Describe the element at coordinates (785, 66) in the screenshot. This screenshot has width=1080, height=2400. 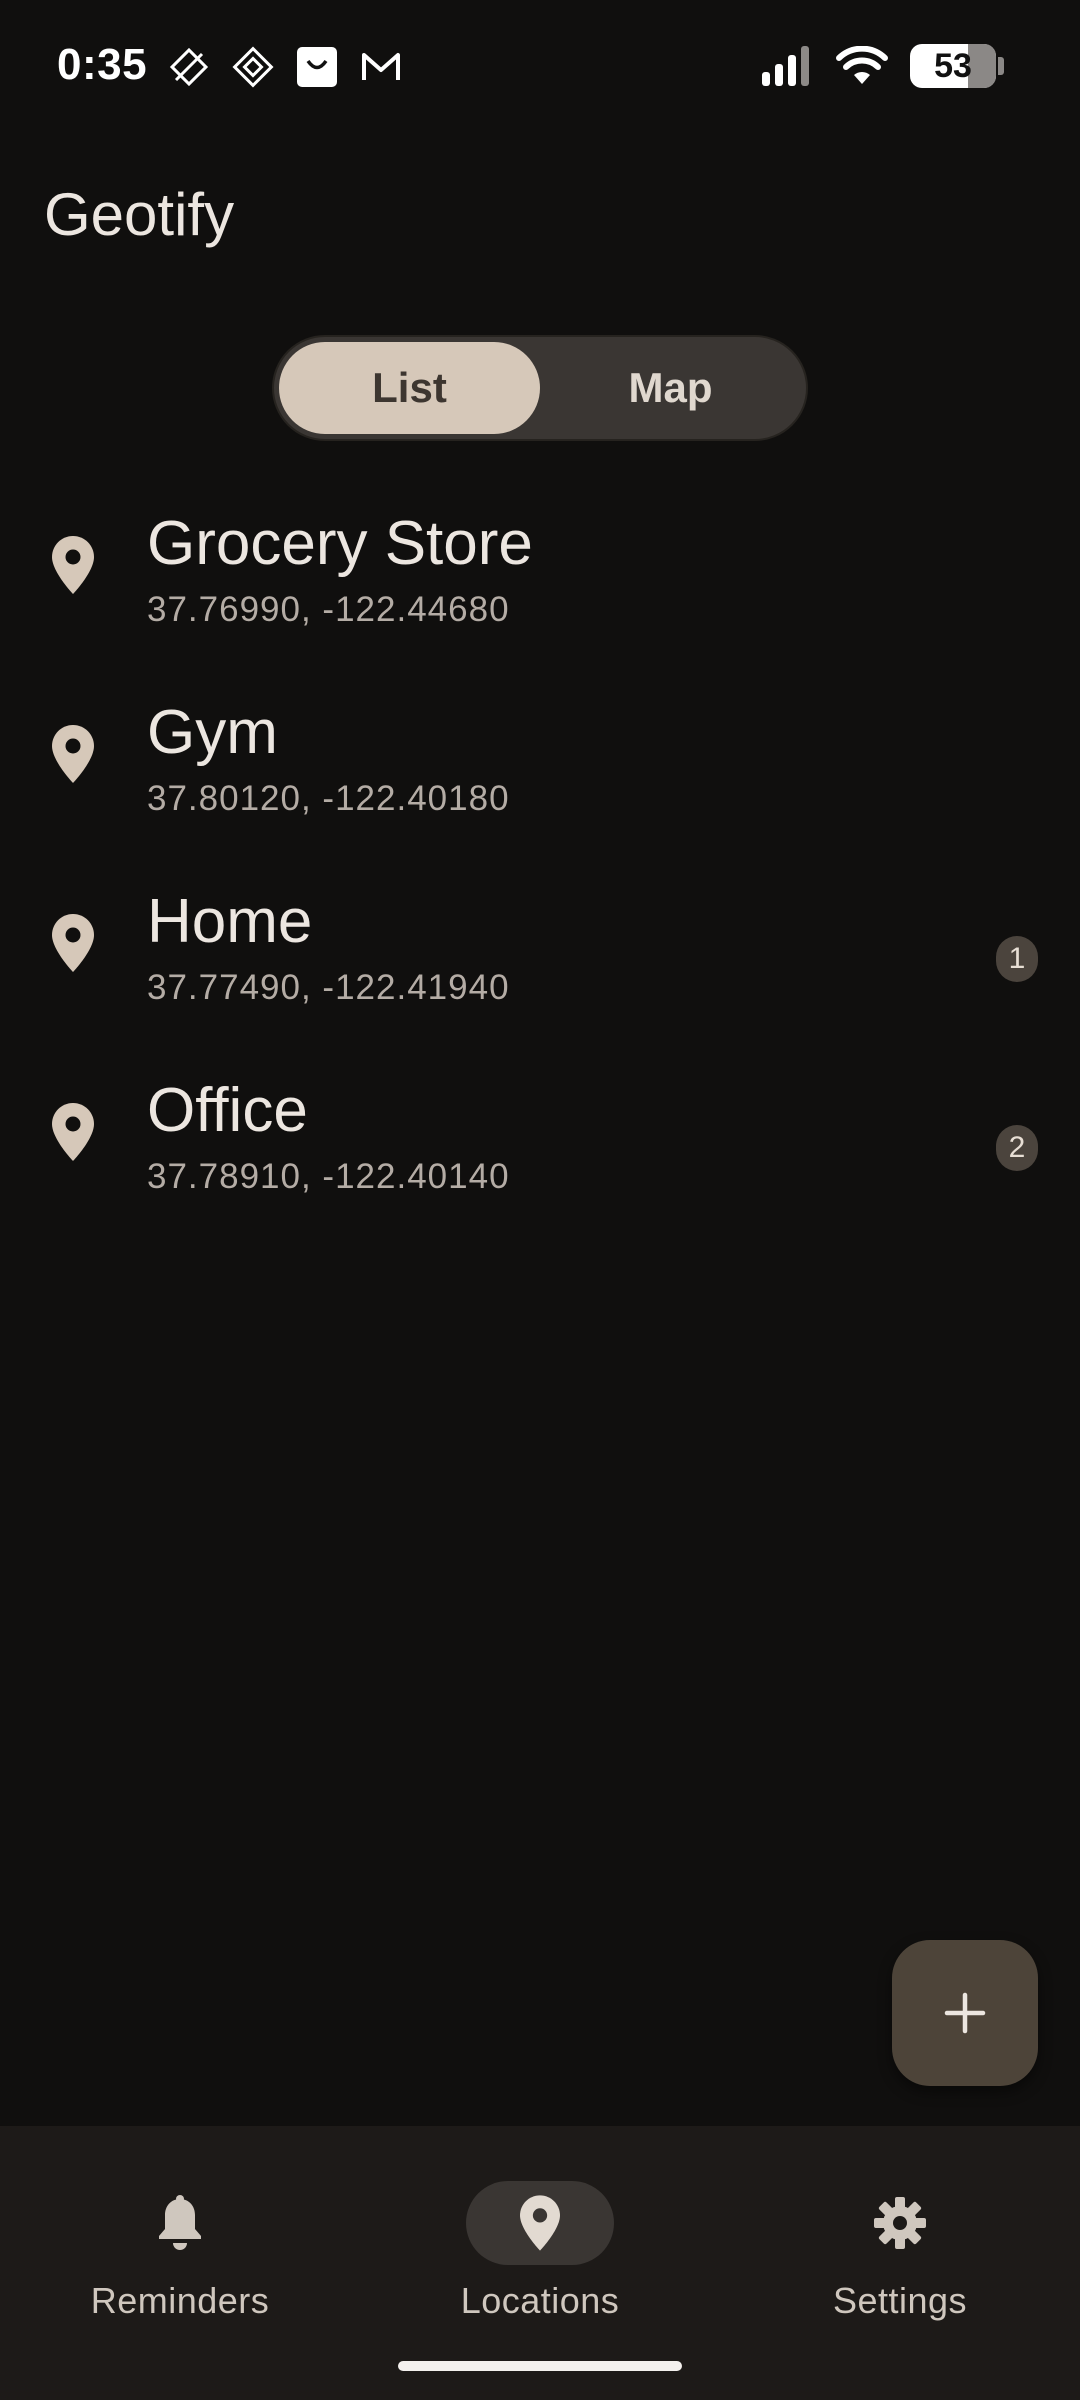
I see `signal-icon` at that location.